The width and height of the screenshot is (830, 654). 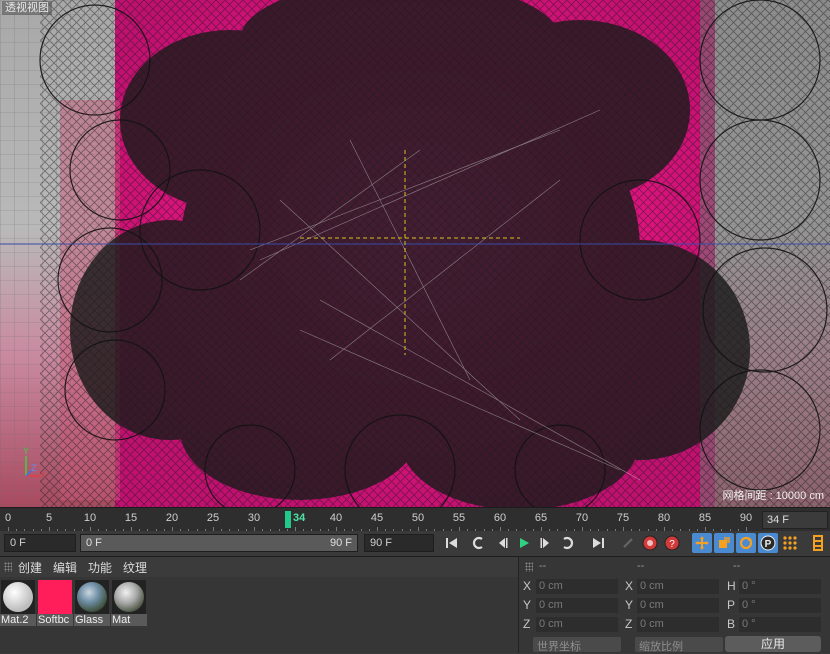 I want to click on previous-frame-button, so click(x=502, y=543).